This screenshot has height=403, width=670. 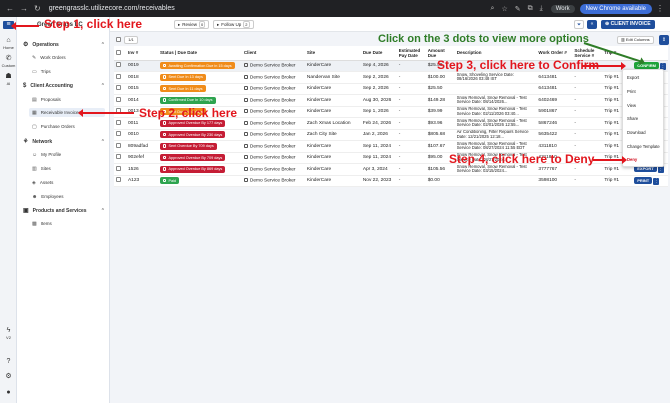 What do you see at coordinates (67, 154) in the screenshot?
I see `sidebar-item-my-profile: ☺ My Profile` at bounding box center [67, 154].